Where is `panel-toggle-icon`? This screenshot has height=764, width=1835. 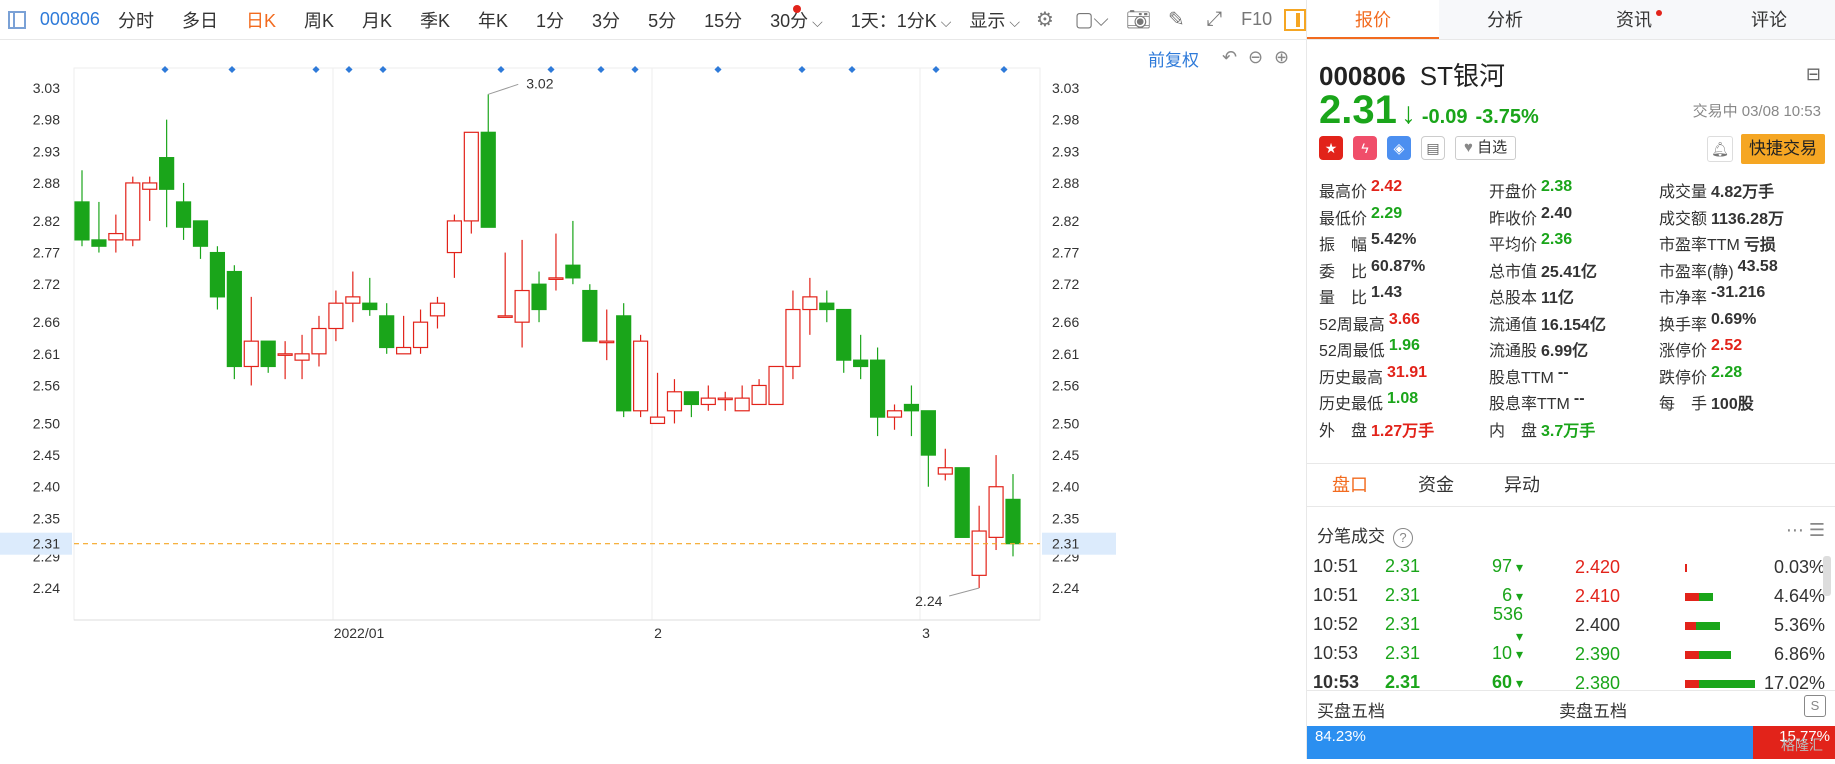 panel-toggle-icon is located at coordinates (1295, 19).